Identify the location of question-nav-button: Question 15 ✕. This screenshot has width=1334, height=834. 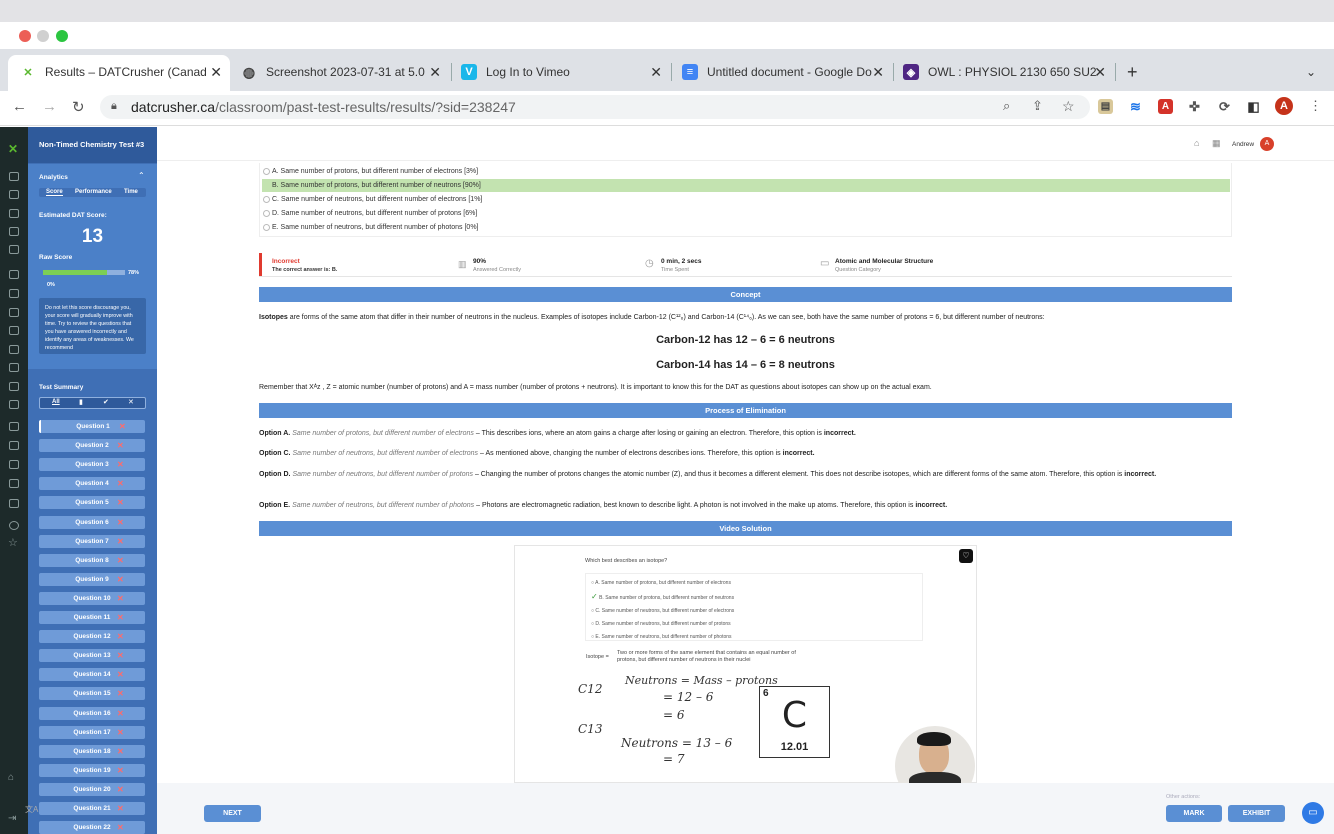
(92, 694).